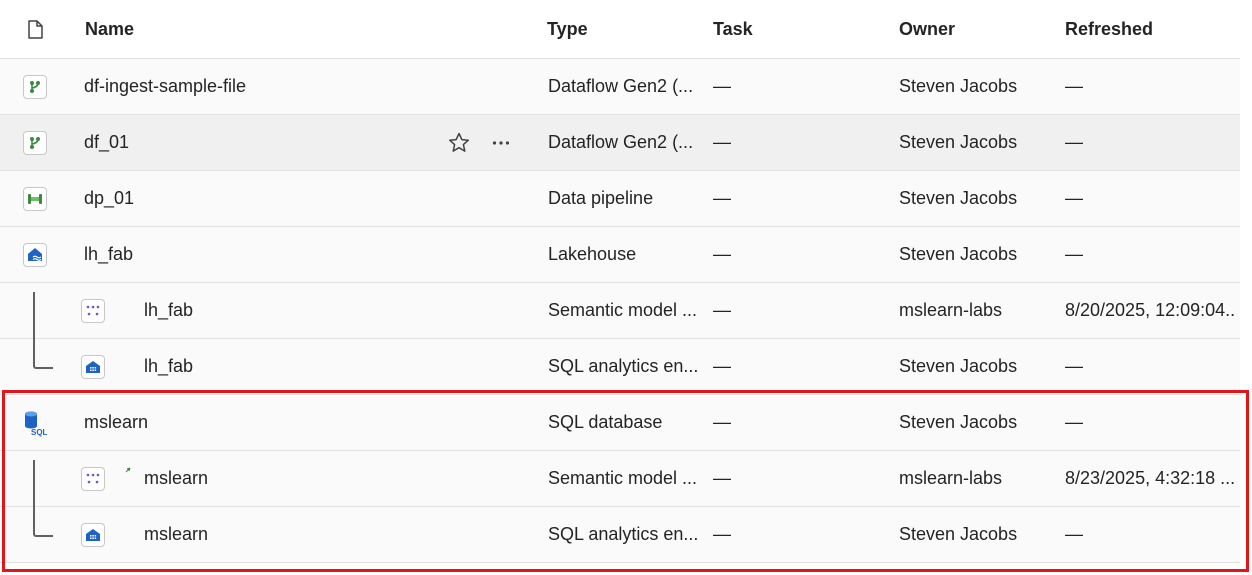 This screenshot has height=575, width=1252. I want to click on type-column-header: Type, so click(622, 29).